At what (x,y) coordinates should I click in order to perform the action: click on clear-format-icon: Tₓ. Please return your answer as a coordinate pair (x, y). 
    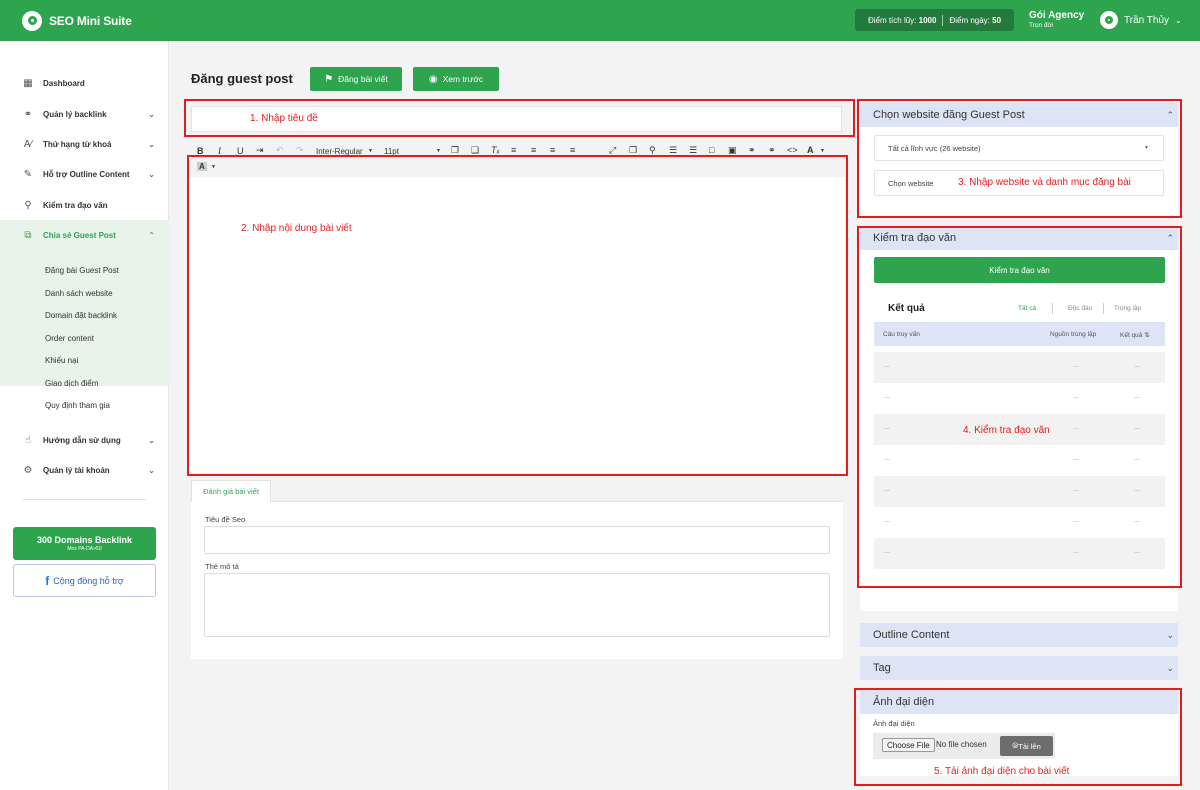
    Looking at the image, I should click on (495, 150).